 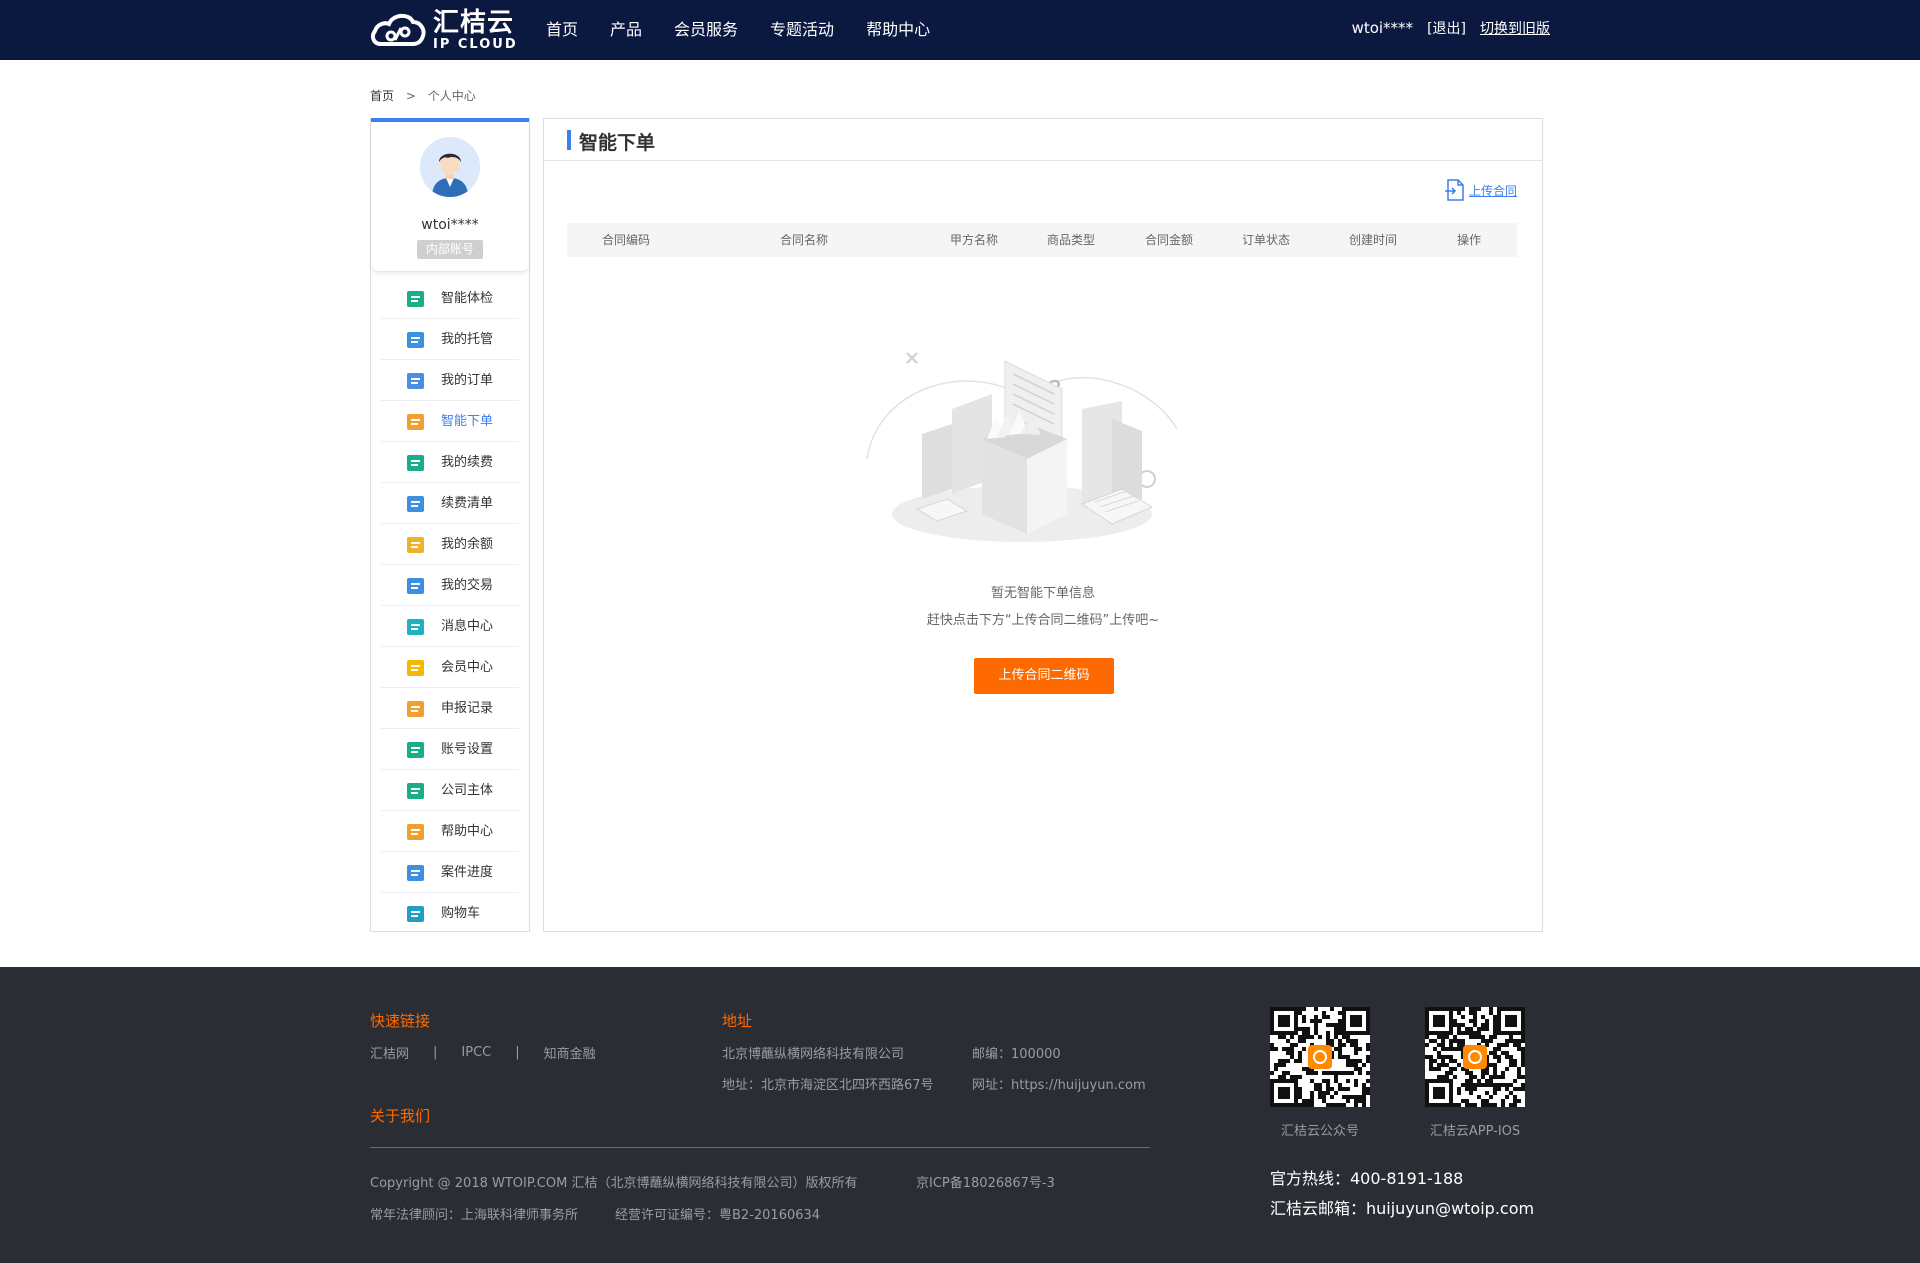 I want to click on account-type-badge: 内部账号, so click(x=450, y=249).